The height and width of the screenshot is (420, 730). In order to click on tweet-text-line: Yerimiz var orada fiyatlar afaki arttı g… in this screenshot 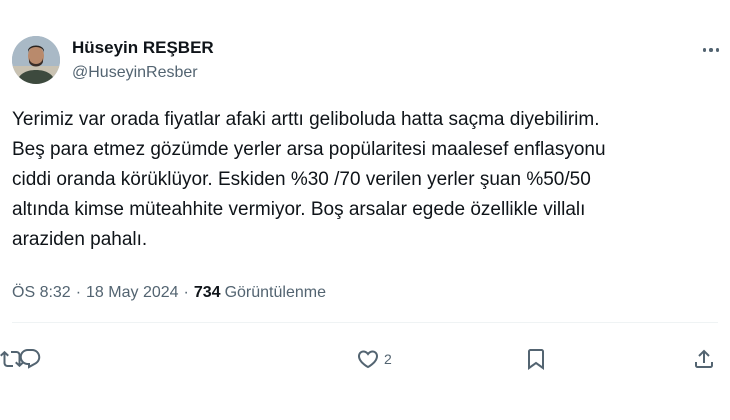, I will do `click(306, 119)`.